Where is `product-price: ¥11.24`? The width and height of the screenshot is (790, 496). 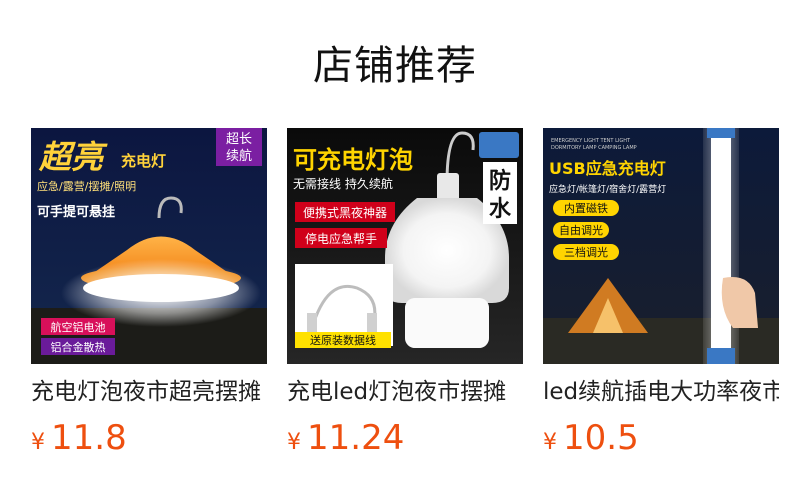
product-price: ¥11.24 is located at coordinates (405, 441).